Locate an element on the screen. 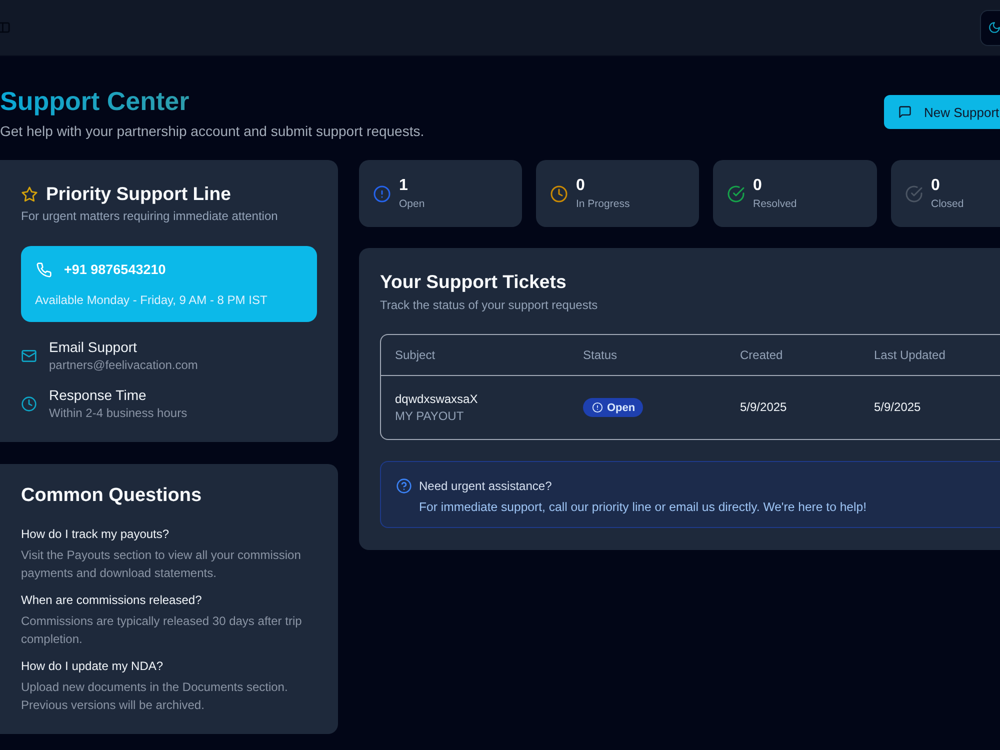  phone-number: +91 9876543210 is located at coordinates (115, 270).